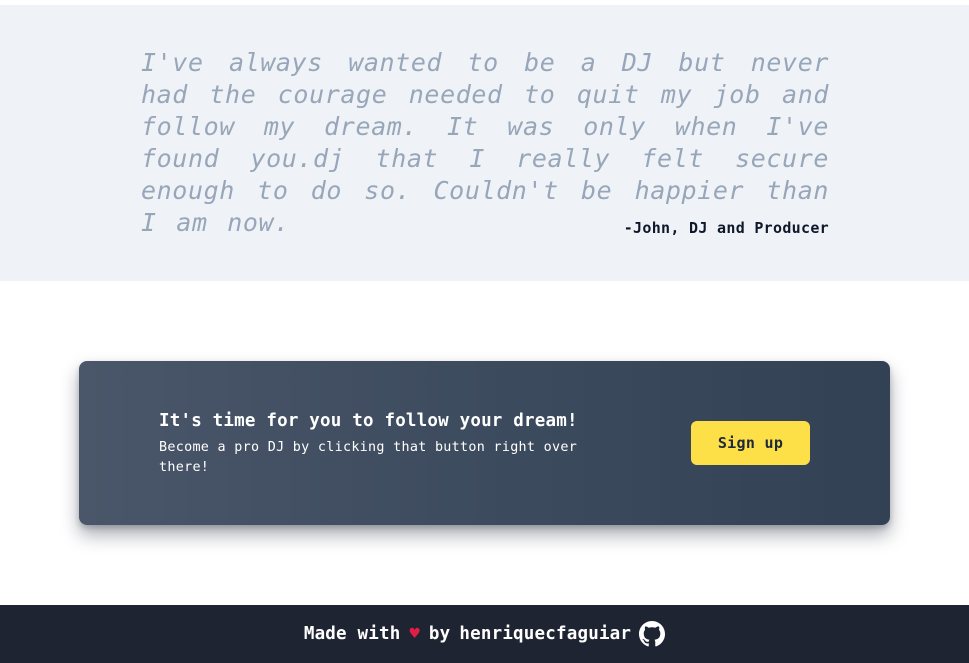 This screenshot has height=663, width=969. Describe the element at coordinates (368, 421) in the screenshot. I see `cta-title: It's time for you to follow your dream!` at that location.